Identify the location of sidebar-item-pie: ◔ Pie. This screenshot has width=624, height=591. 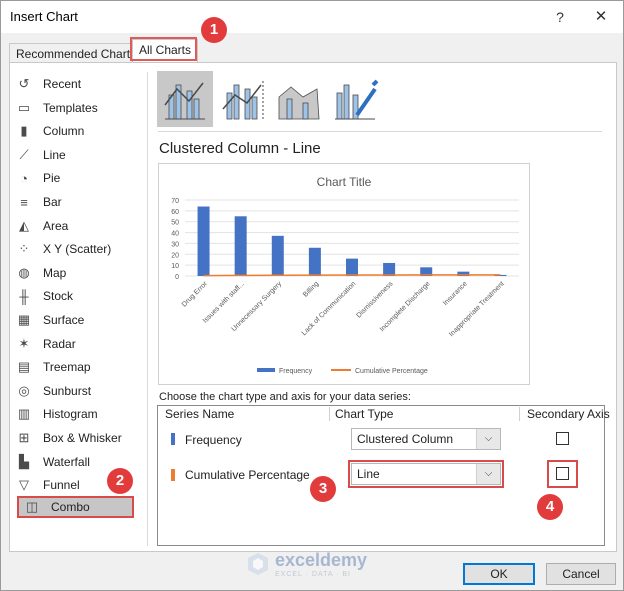
(74, 178).